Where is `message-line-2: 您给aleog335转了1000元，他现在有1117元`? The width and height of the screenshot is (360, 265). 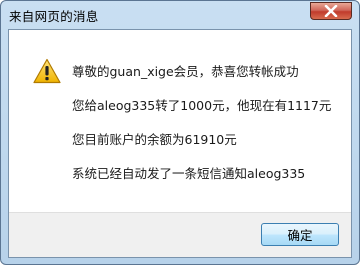
message-line-2: 您给aleog335转了1000元，他现在有1117元 is located at coordinates (202, 105).